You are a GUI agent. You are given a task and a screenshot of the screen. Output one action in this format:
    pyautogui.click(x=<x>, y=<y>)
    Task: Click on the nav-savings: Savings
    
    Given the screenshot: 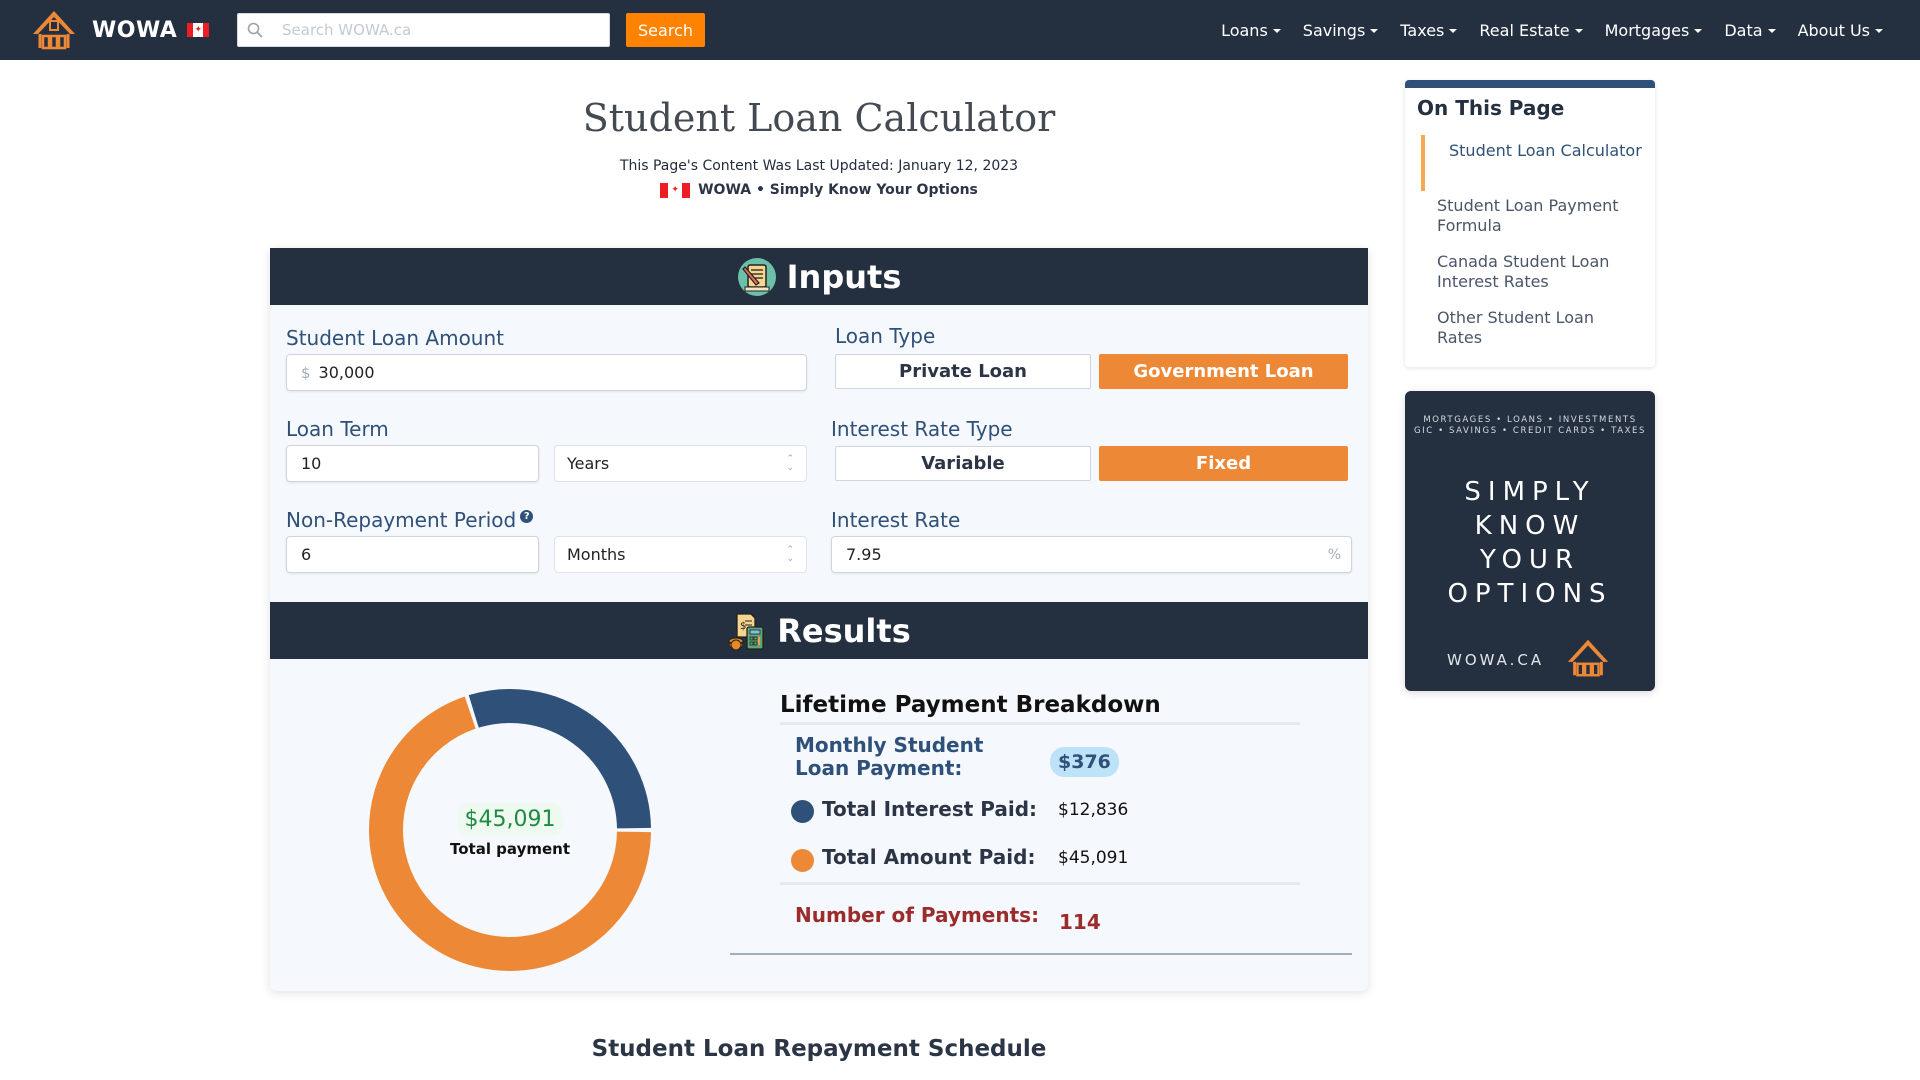 What is the action you would take?
    pyautogui.click(x=1341, y=30)
    